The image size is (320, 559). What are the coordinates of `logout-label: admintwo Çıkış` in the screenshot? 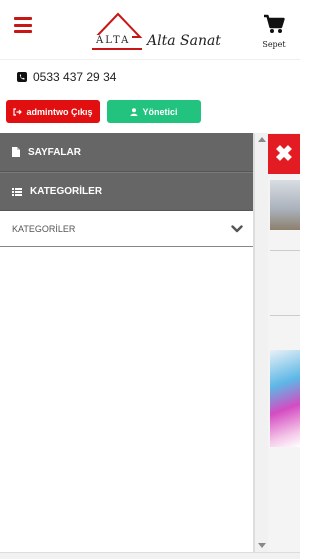 It's located at (59, 111).